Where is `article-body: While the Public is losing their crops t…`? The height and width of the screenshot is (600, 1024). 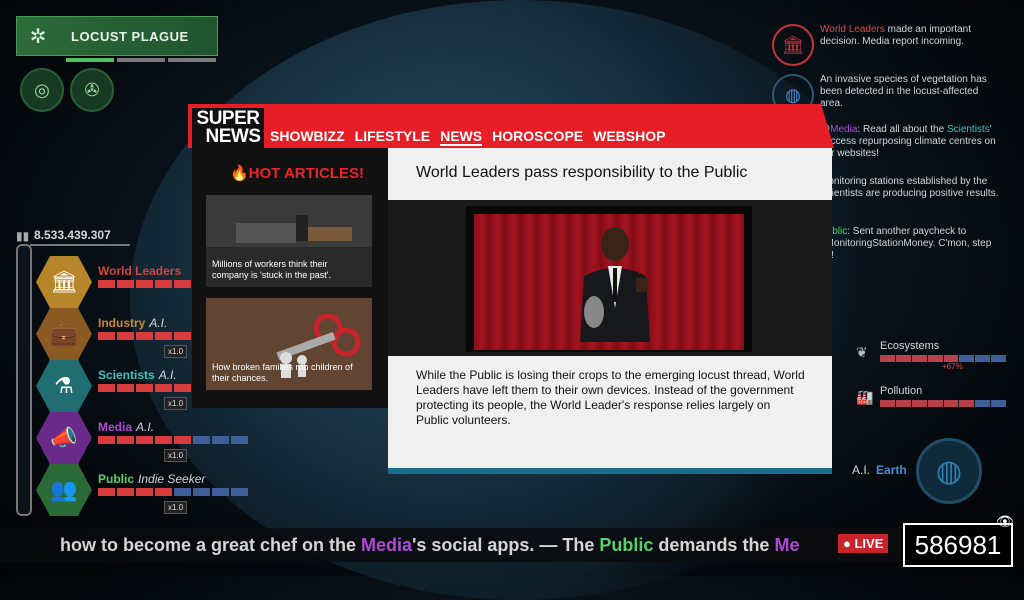
article-body: While the Public is losing their crops t… is located at coordinates (610, 397).